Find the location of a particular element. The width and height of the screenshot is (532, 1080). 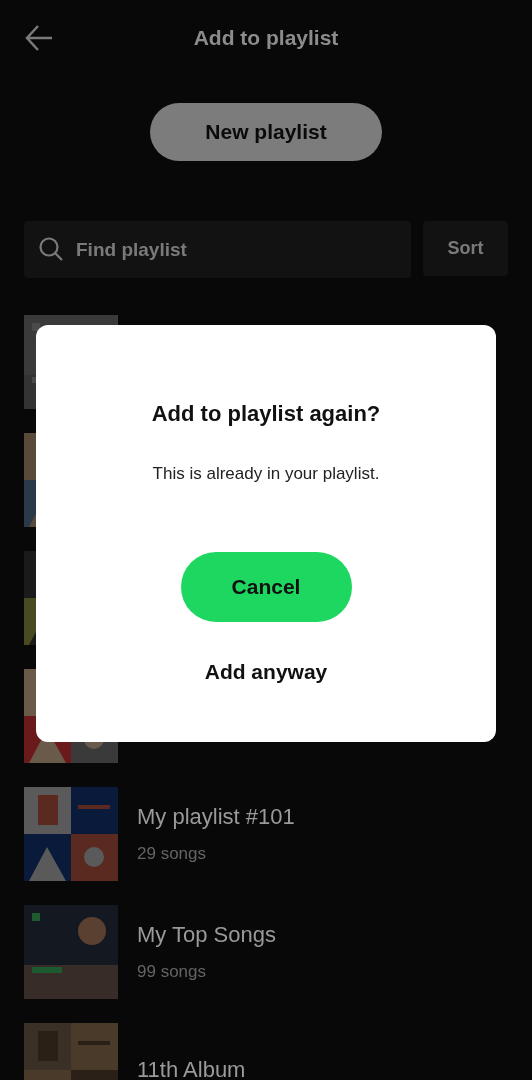

back-arrow-icon is located at coordinates (39, 38).